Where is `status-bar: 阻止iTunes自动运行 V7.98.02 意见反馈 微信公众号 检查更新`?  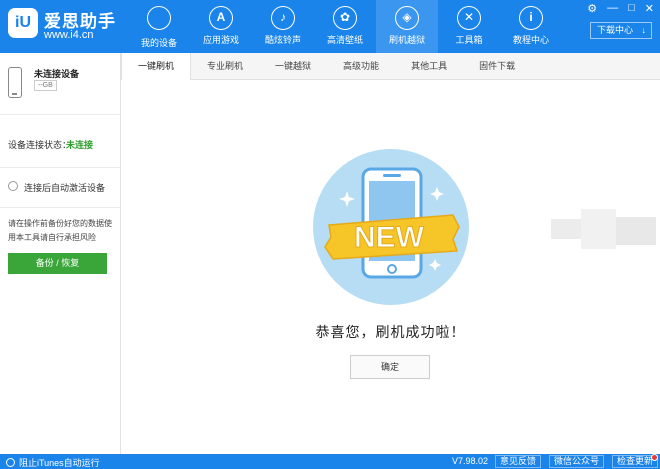 status-bar: 阻止iTunes自动运行 V7.98.02 意见反馈 微信公众号 检查更新 is located at coordinates (330, 461).